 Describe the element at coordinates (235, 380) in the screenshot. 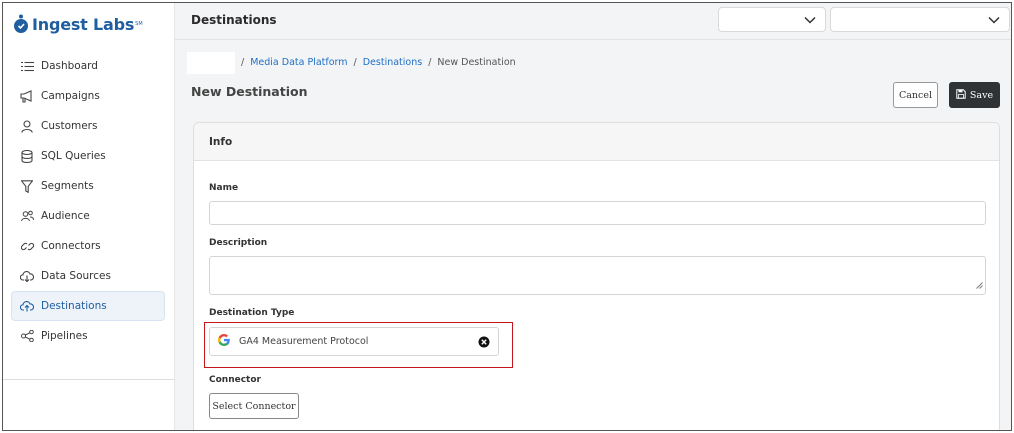

I see `connector-label: Connector` at that location.